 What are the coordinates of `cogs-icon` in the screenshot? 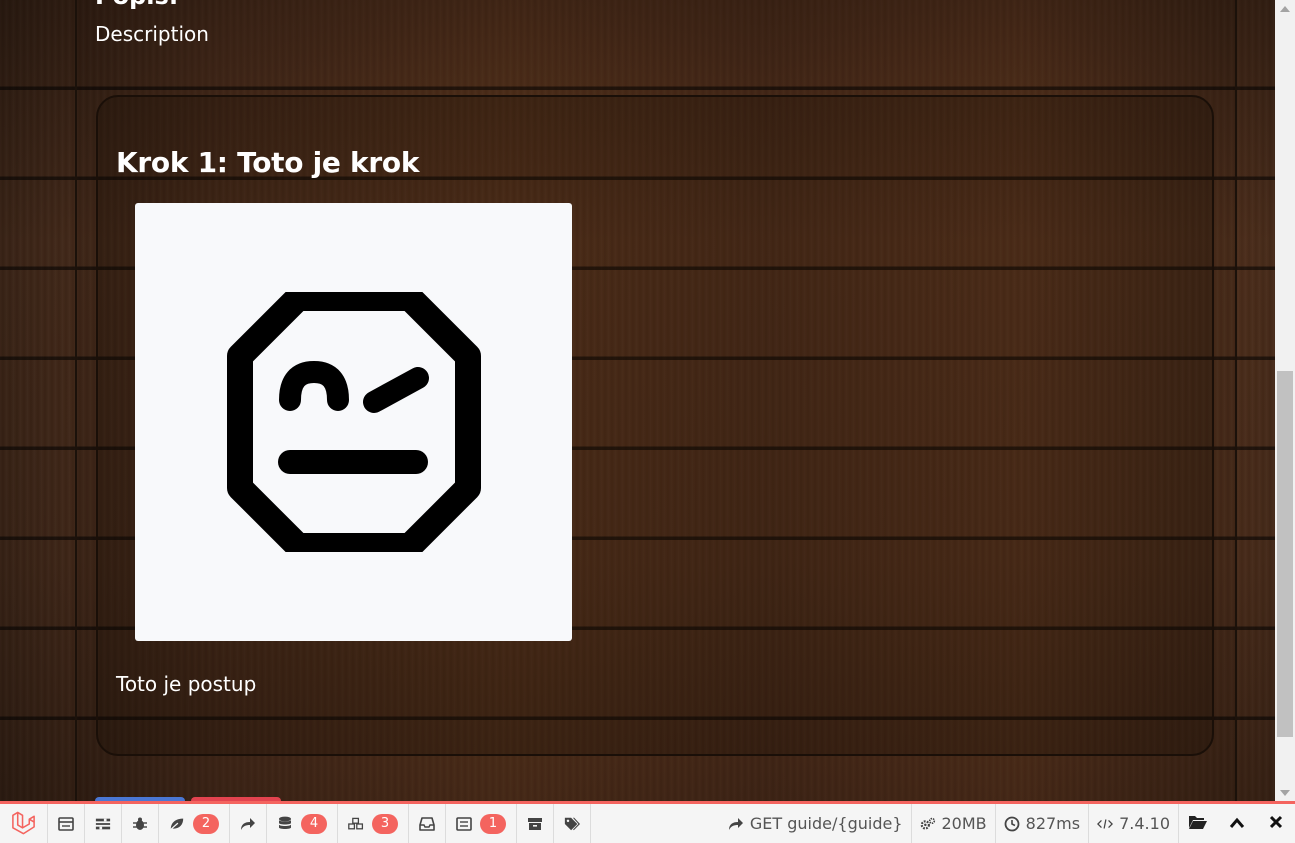 It's located at (928, 824).